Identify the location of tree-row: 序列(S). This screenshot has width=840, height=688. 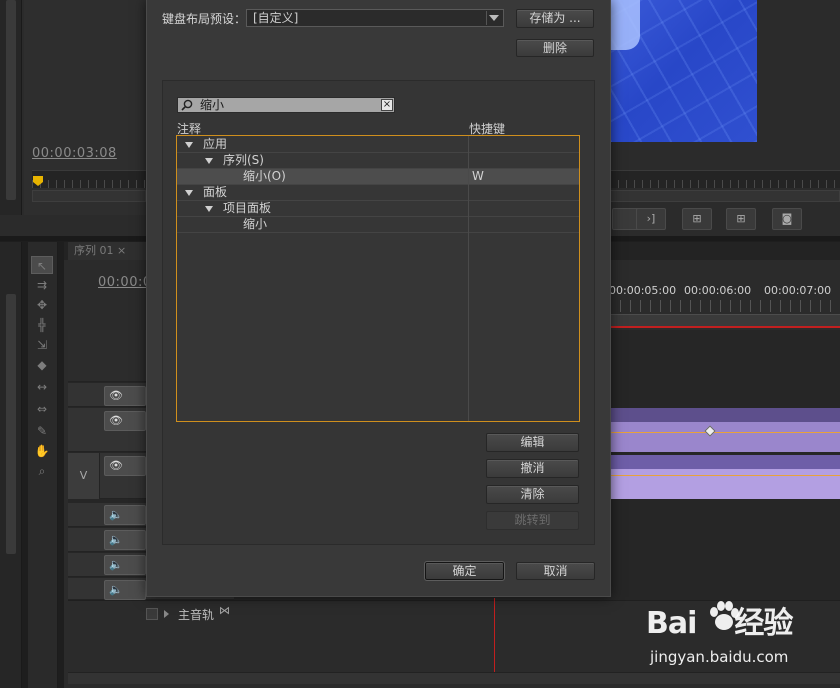
(378, 161).